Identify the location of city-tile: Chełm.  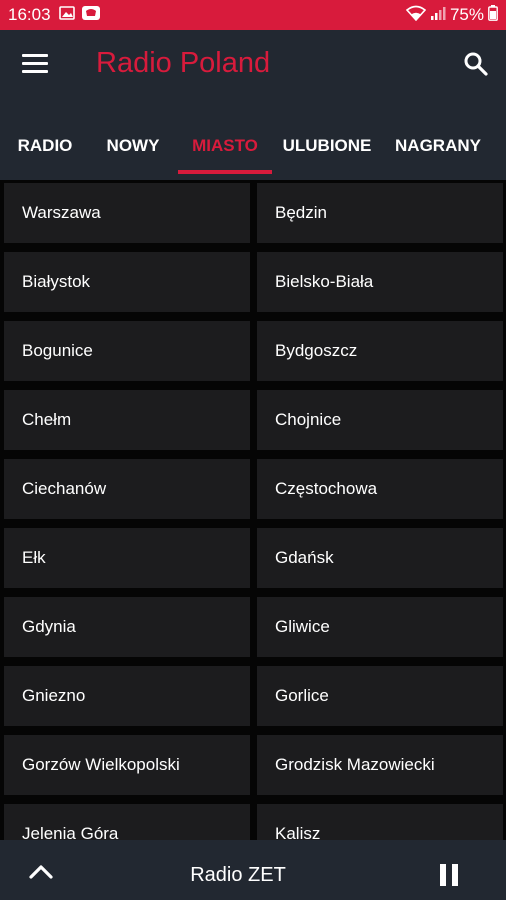
(127, 420).